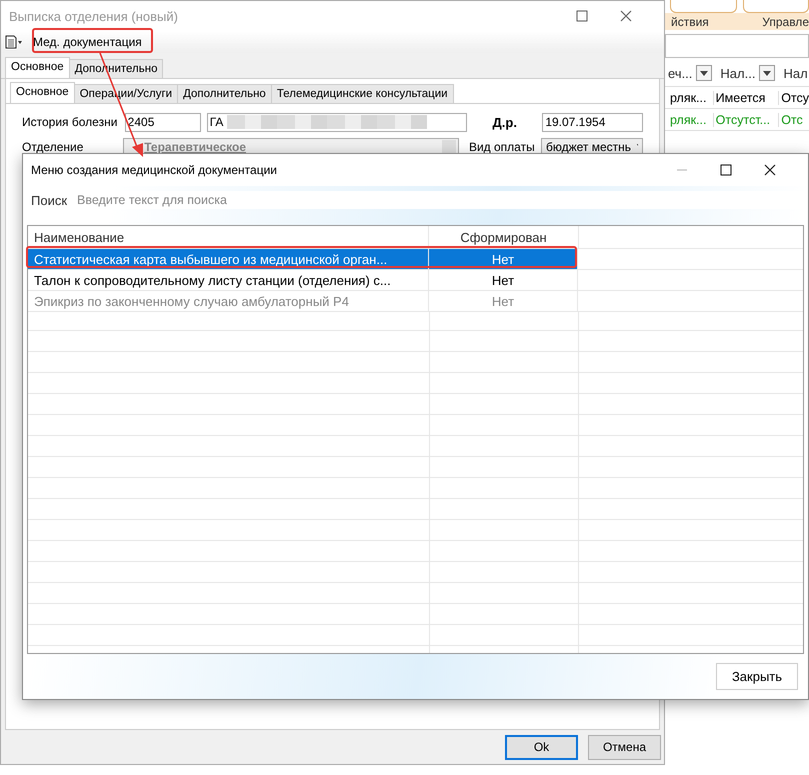 Image resolution: width=809 pixels, height=775 pixels. I want to click on dialog-button: Ok, so click(541, 747).